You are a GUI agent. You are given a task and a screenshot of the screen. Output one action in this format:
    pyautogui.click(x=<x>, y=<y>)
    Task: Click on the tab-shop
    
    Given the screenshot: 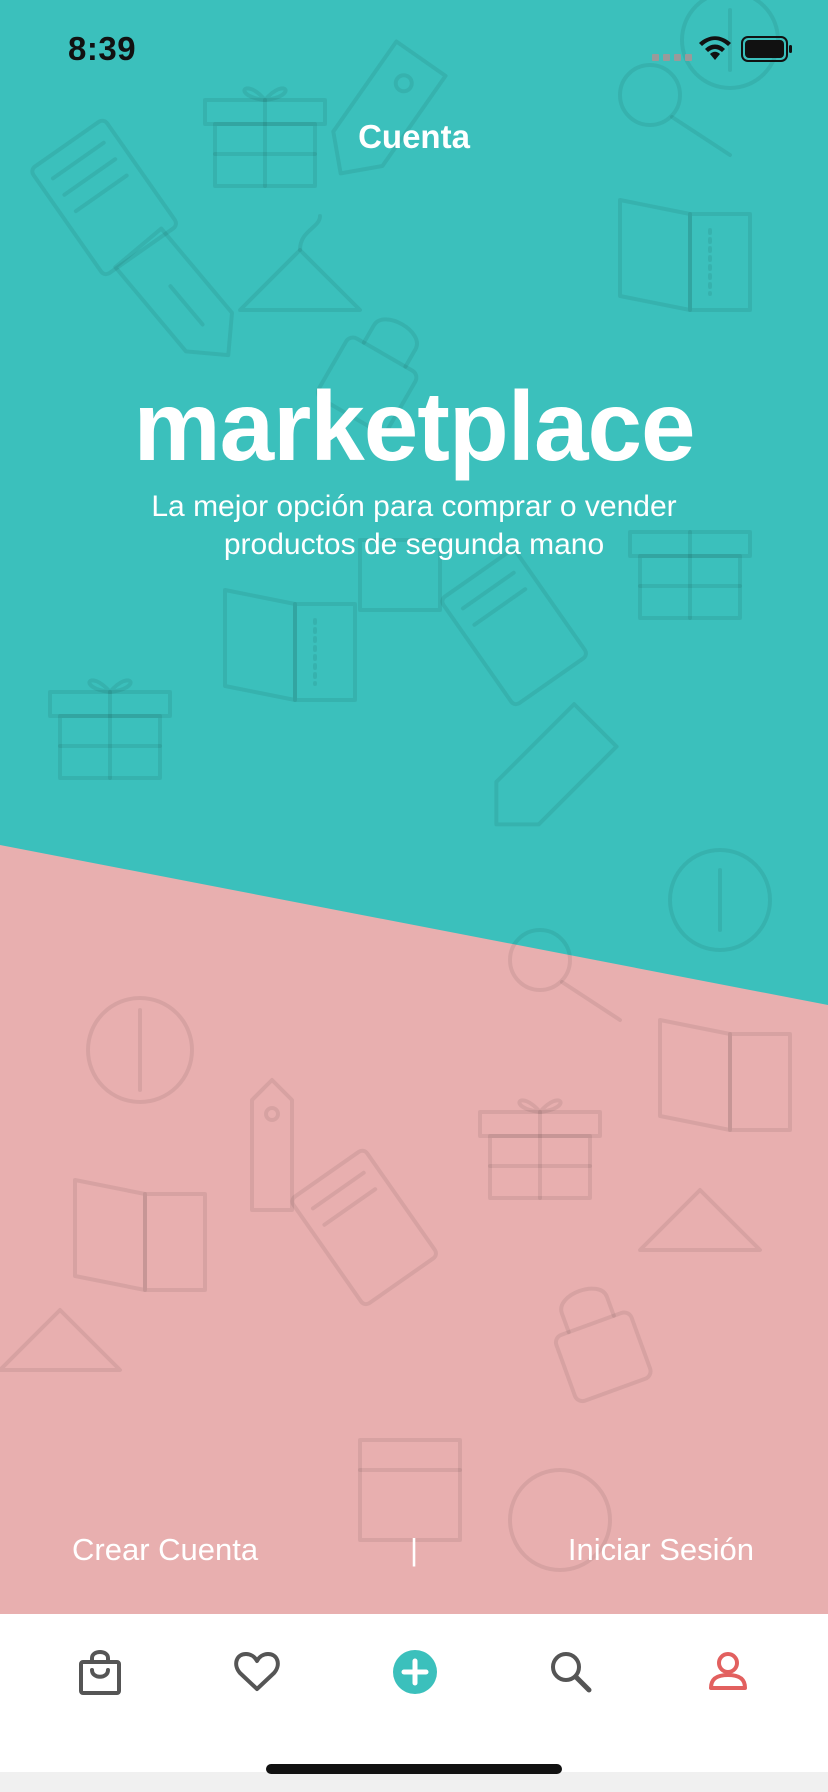 What is the action you would take?
    pyautogui.click(x=100, y=1672)
    